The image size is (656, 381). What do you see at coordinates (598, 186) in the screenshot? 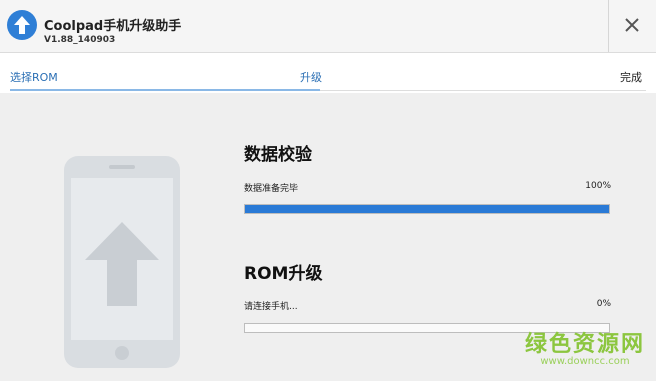
I see `data-verify-percent: 100%` at bounding box center [598, 186].